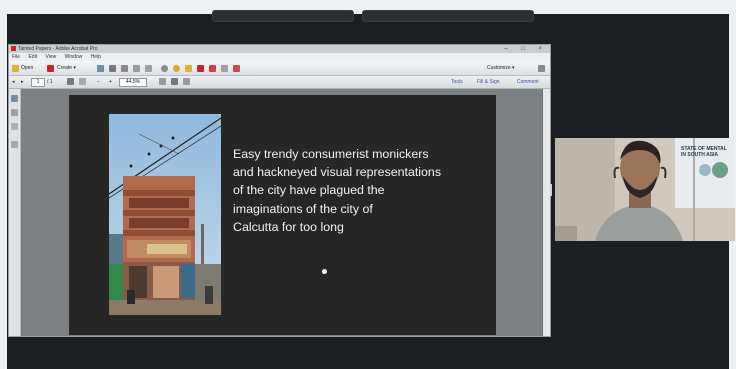 This screenshot has height=369, width=736. Describe the element at coordinates (324, 271) in the screenshot. I see `mouse-cursor` at that location.